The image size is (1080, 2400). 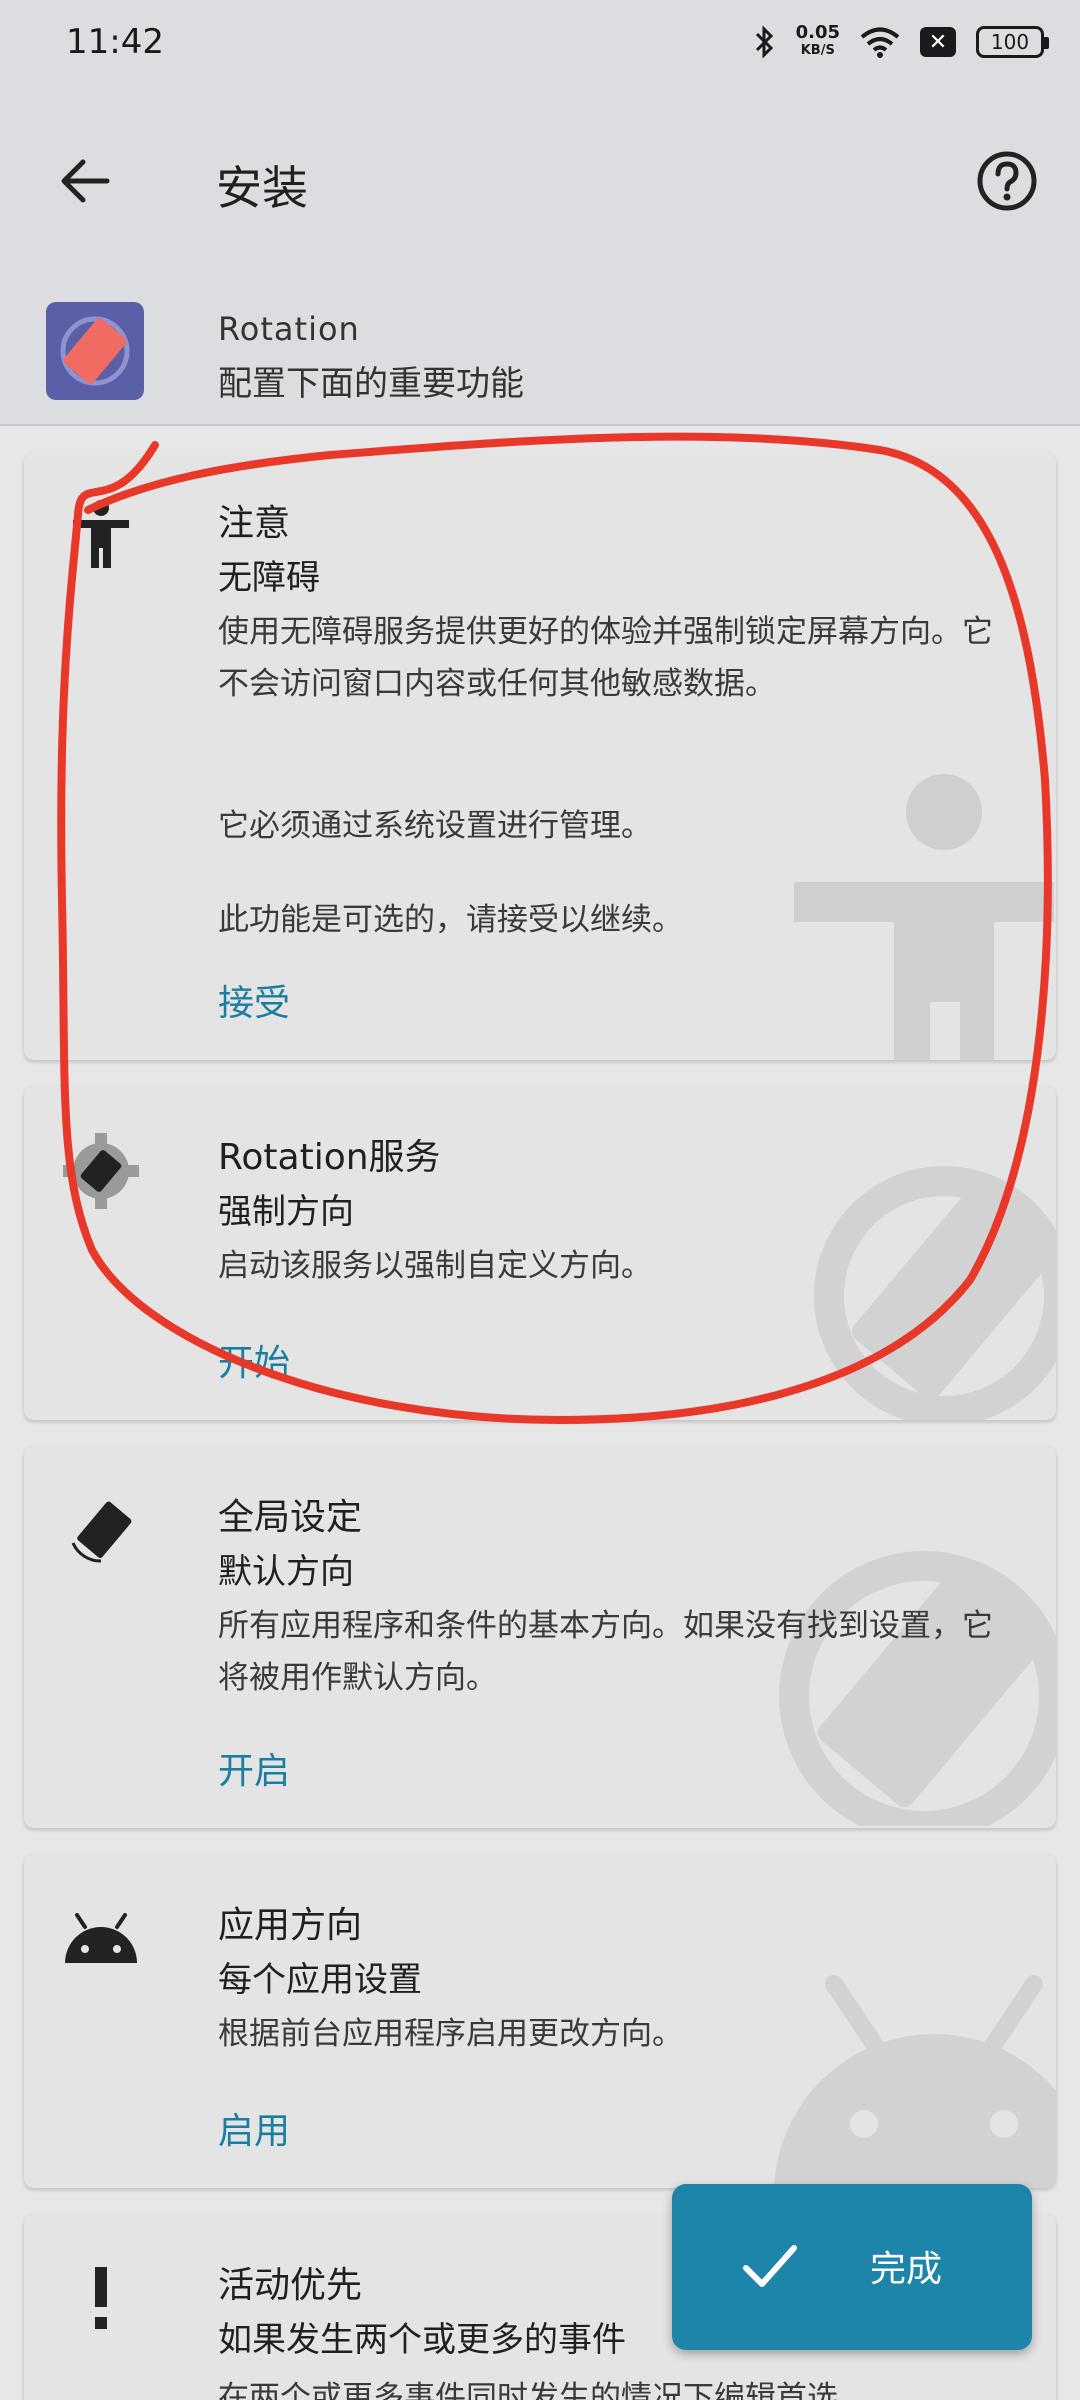 What do you see at coordinates (290, 1925) in the screenshot?
I see `card-title: 应用方向` at bounding box center [290, 1925].